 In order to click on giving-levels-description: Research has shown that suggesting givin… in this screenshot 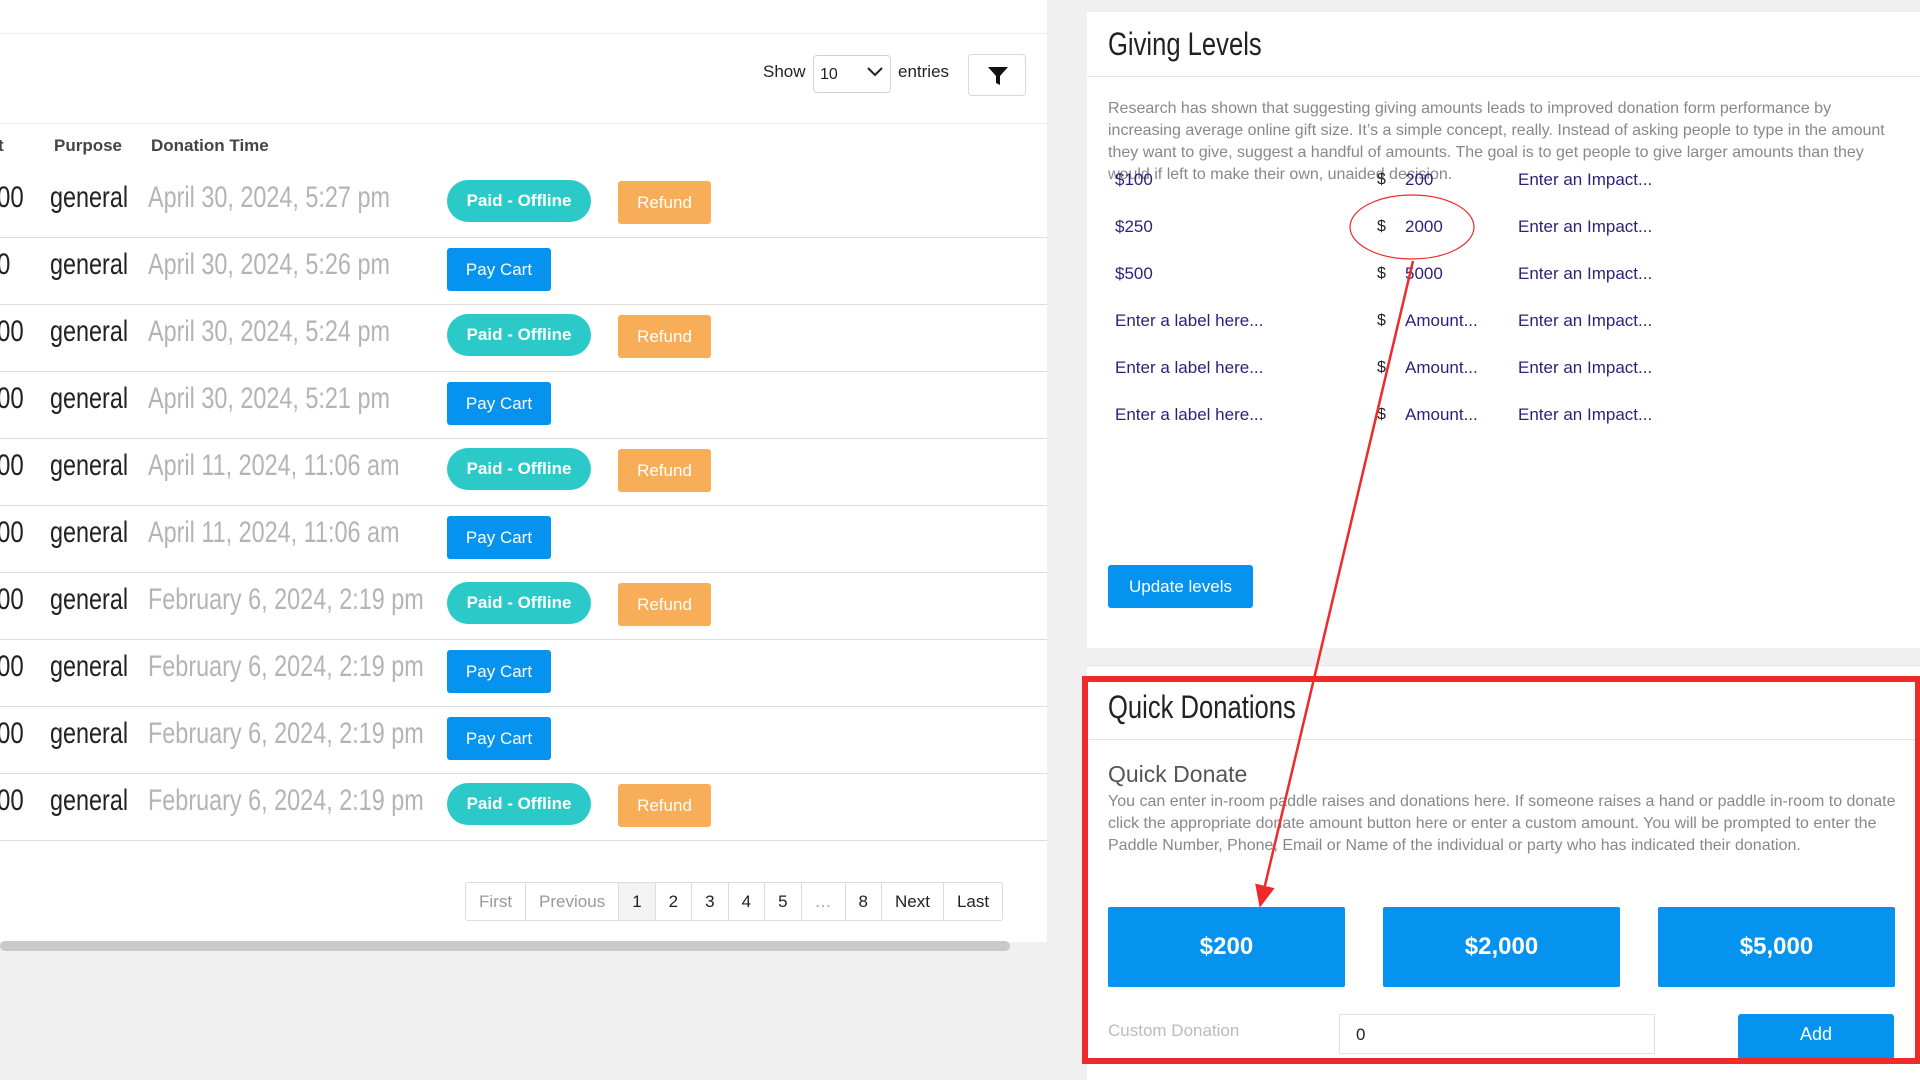, I will do `click(1496, 141)`.